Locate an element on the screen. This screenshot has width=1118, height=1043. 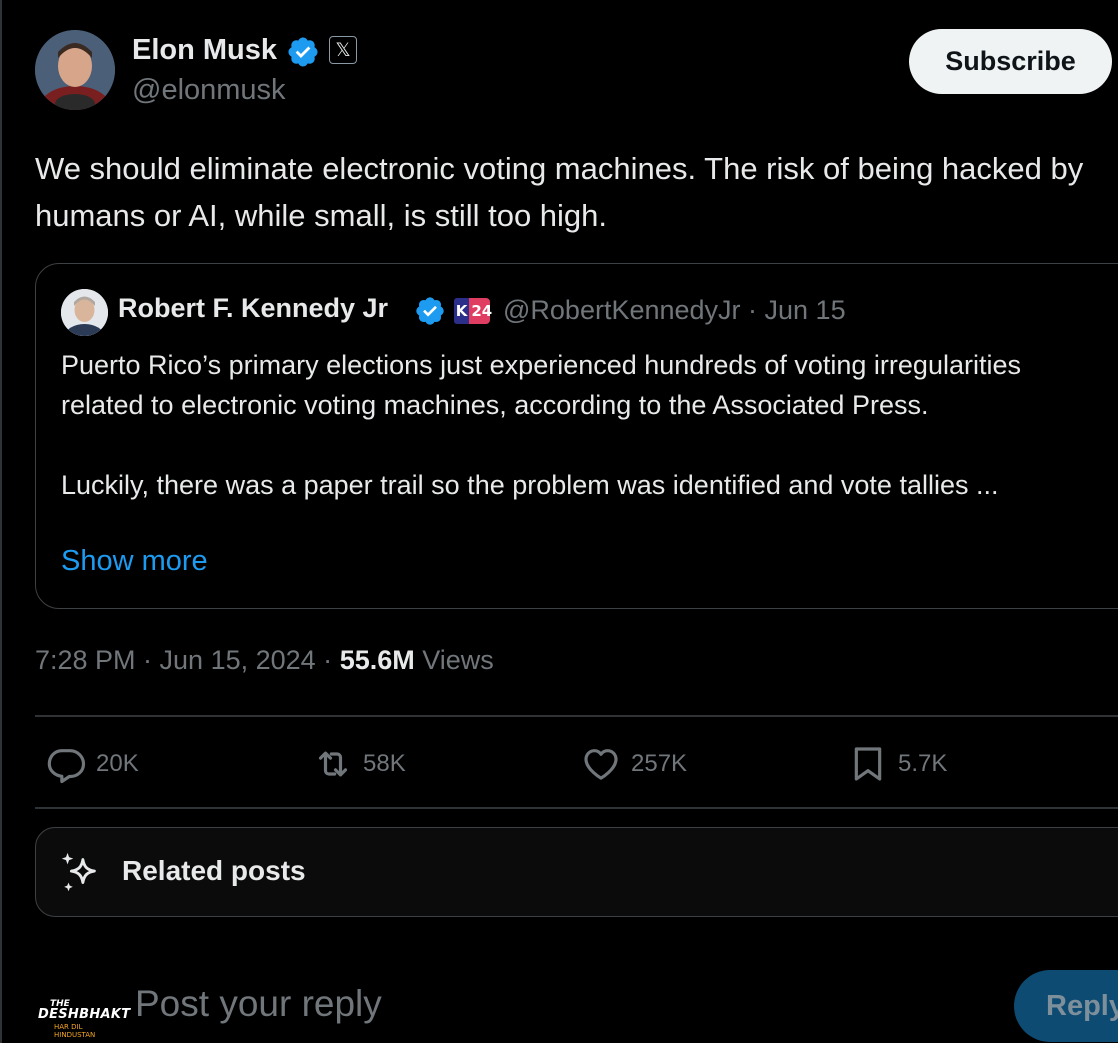
related-posts-label: Related posts is located at coordinates (214, 871).